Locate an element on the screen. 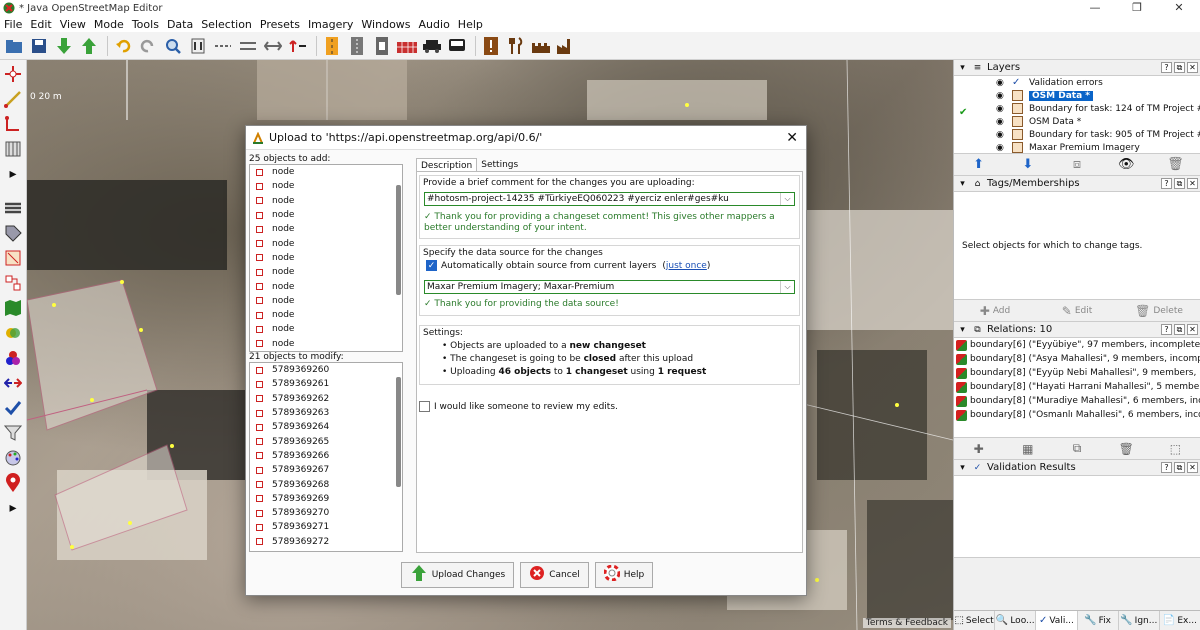  map-attribution-link: Terms & Feedback is located at coordinates (906, 623).